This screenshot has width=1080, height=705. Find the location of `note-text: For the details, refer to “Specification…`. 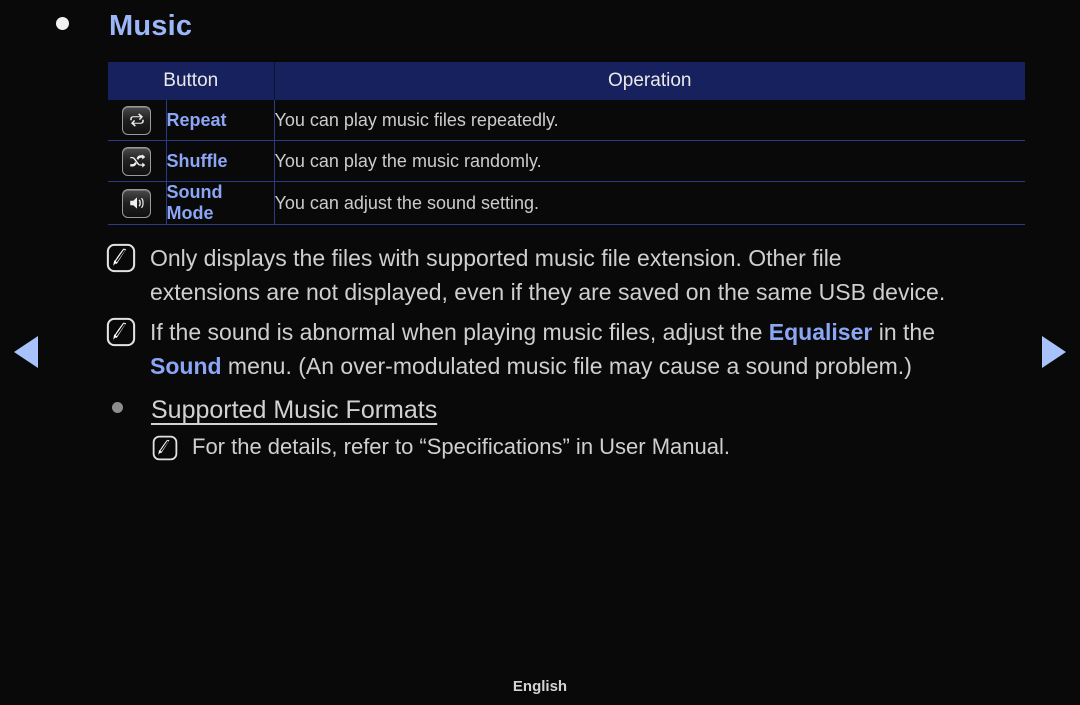

note-text: For the details, refer to “Specification… is located at coordinates (461, 447).